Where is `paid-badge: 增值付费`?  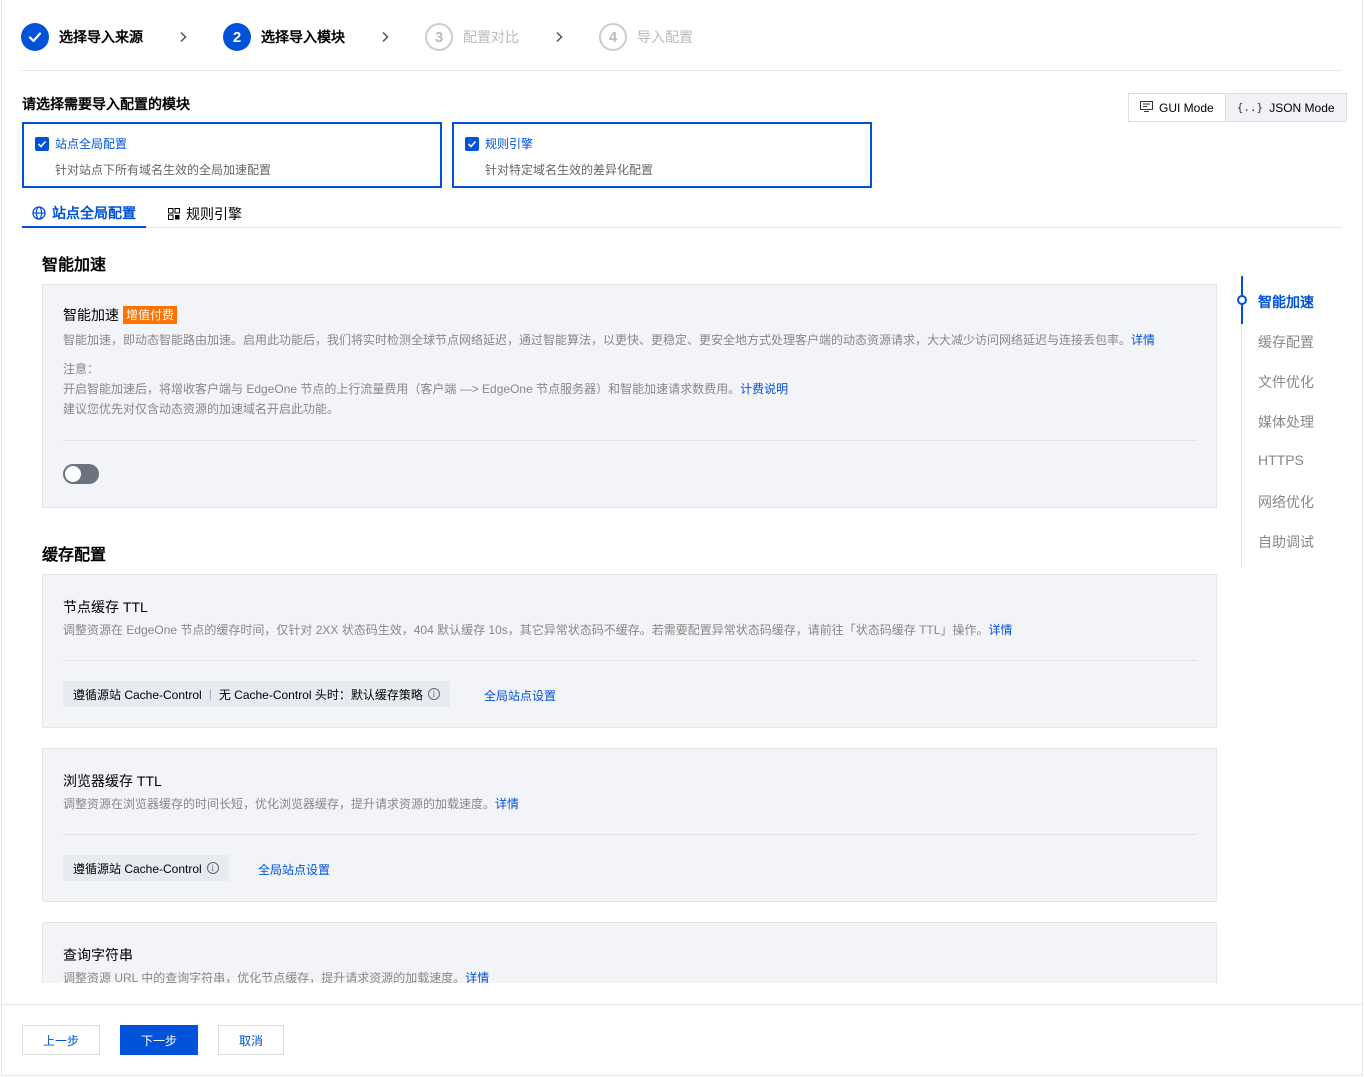
paid-badge: 增值付费 is located at coordinates (150, 315).